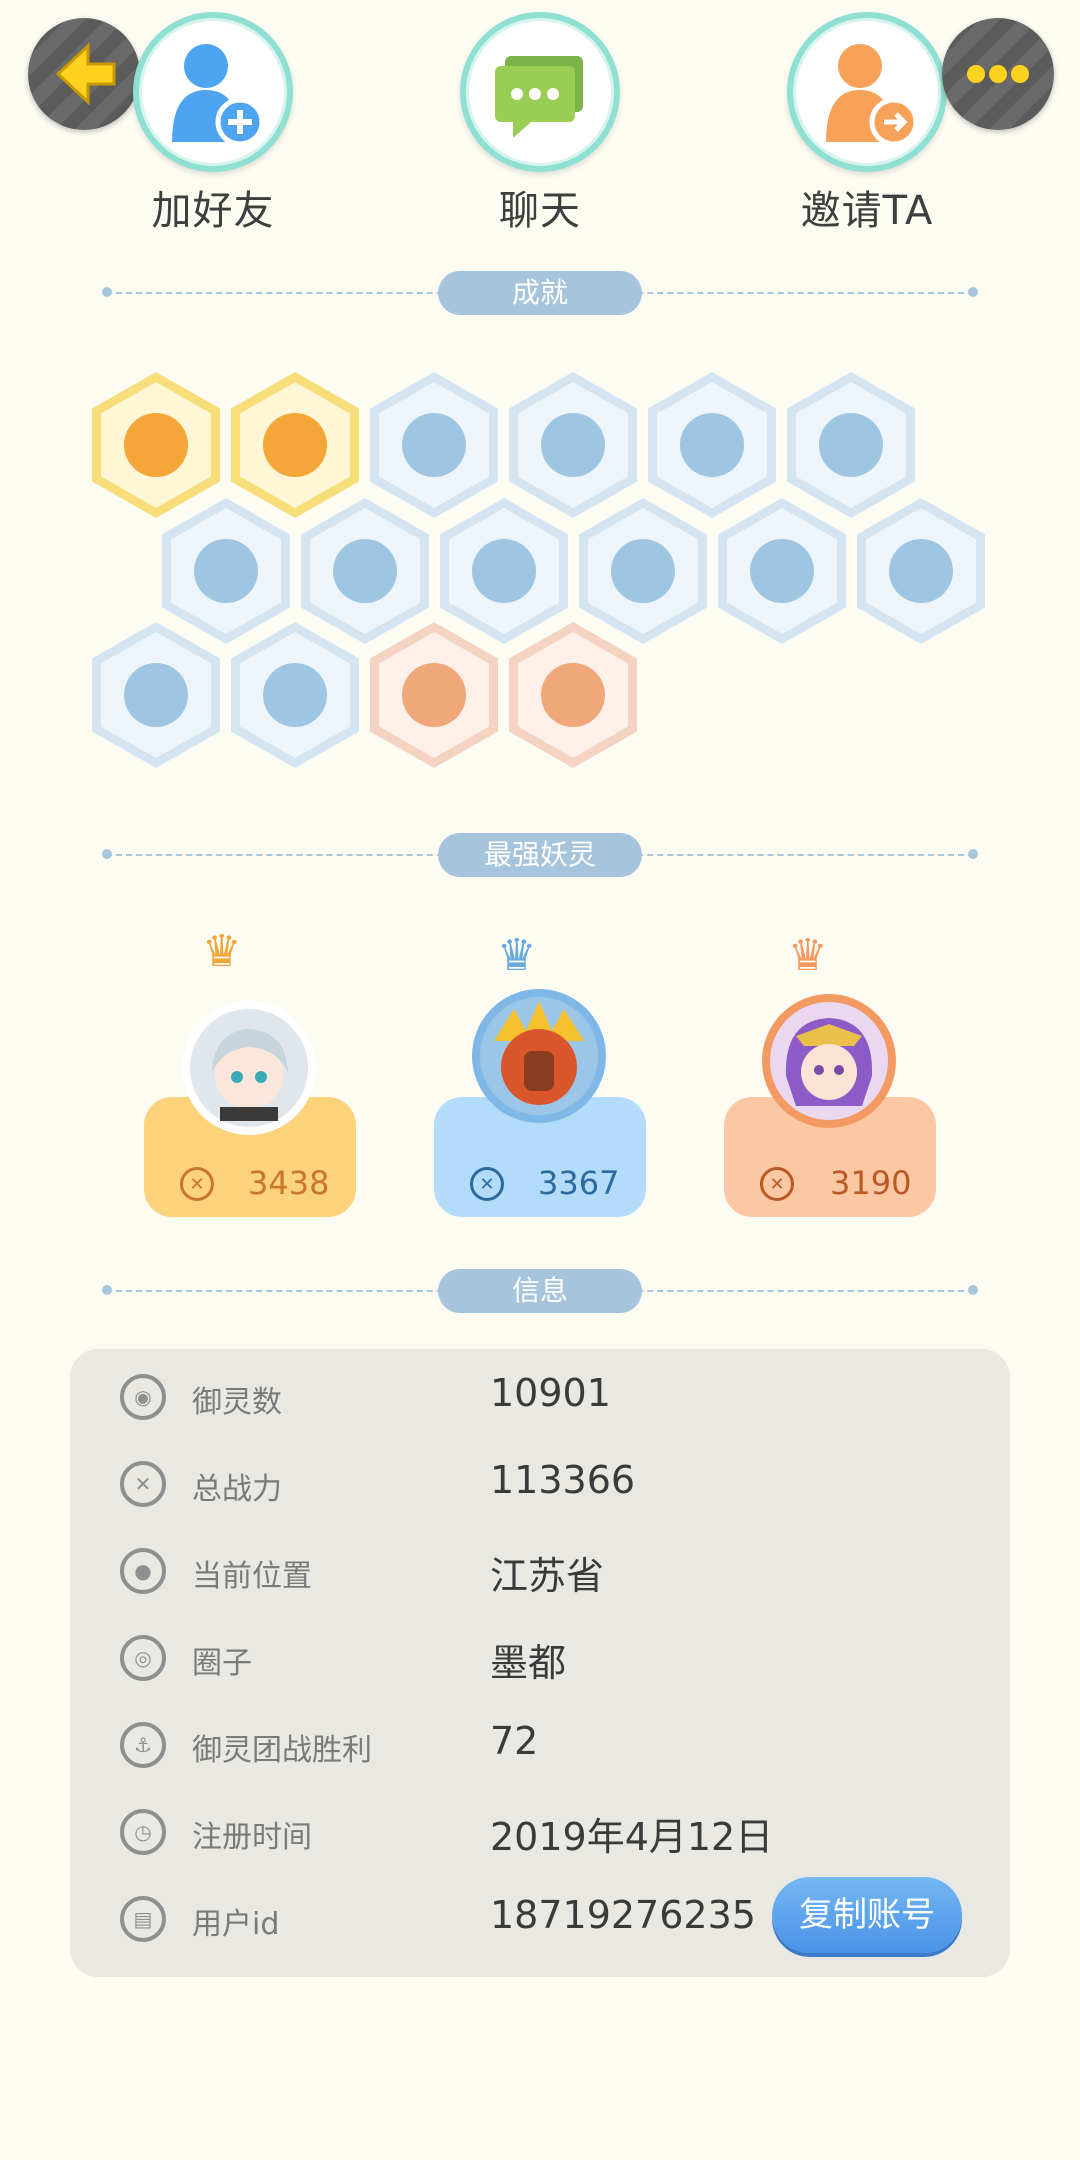 The width and height of the screenshot is (1080, 2160). Describe the element at coordinates (143, 1919) in the screenshot. I see `id-card-icon: ▤` at that location.